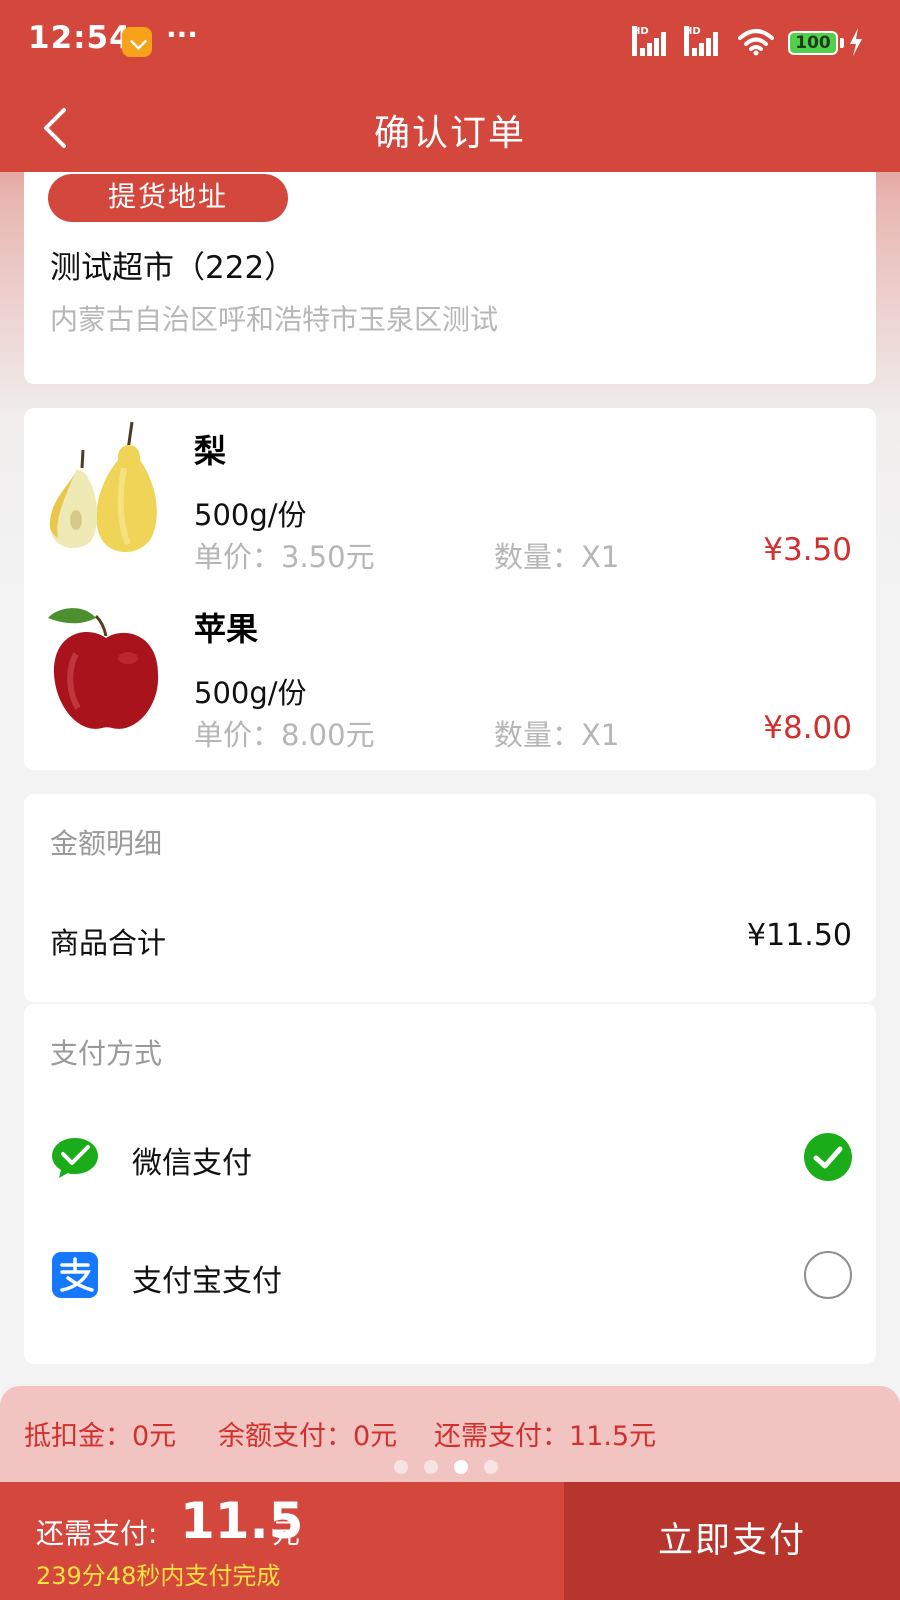 This screenshot has height=1600, width=900. Describe the element at coordinates (158, 1576) in the screenshot. I see `payment-countdown: 239分48秒内支付完成` at that location.